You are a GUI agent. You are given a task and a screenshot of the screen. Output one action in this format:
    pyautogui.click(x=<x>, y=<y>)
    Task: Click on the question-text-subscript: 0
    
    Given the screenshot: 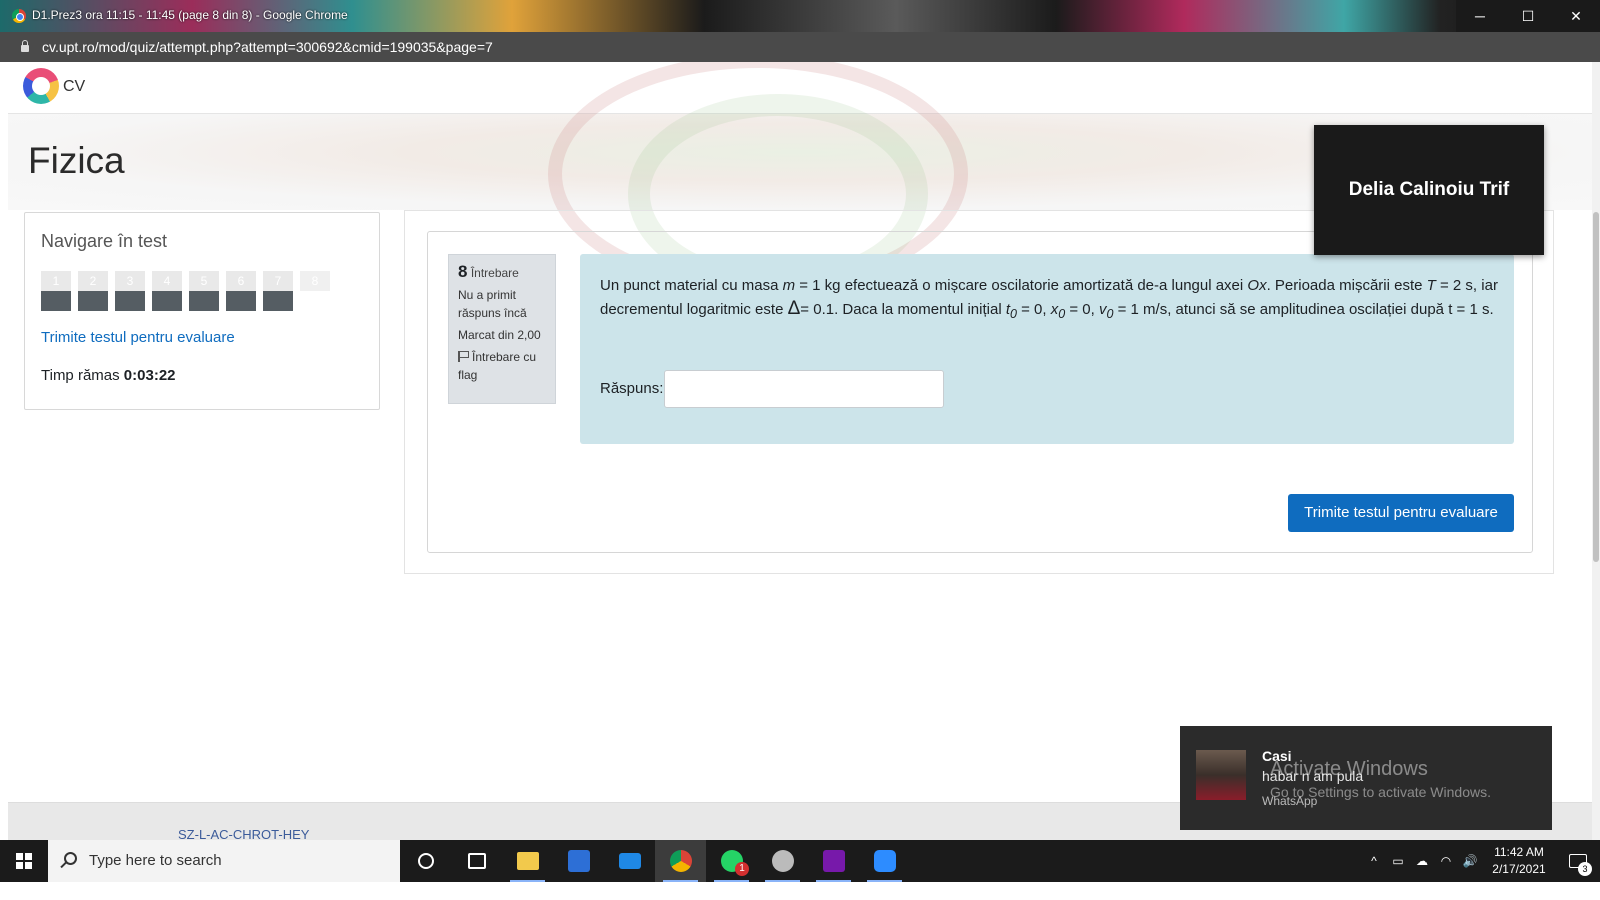 What is the action you would take?
    pyautogui.click(x=1013, y=314)
    